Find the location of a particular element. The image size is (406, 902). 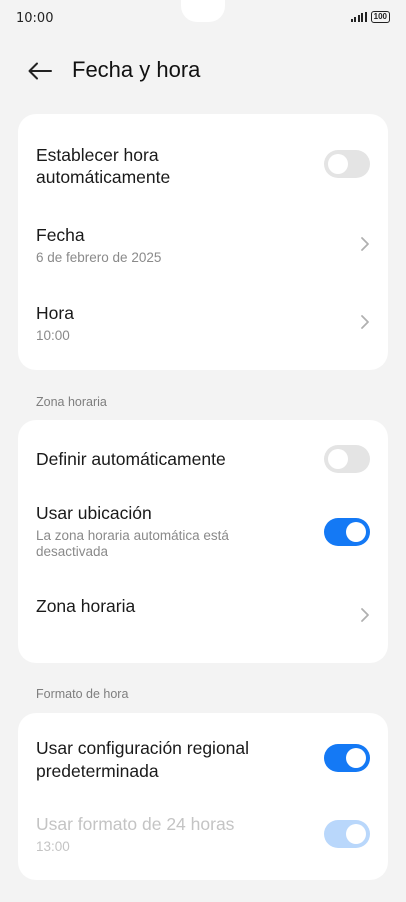

date-row: Fecha 6 de febrero de 2025 is located at coordinates (203, 252).